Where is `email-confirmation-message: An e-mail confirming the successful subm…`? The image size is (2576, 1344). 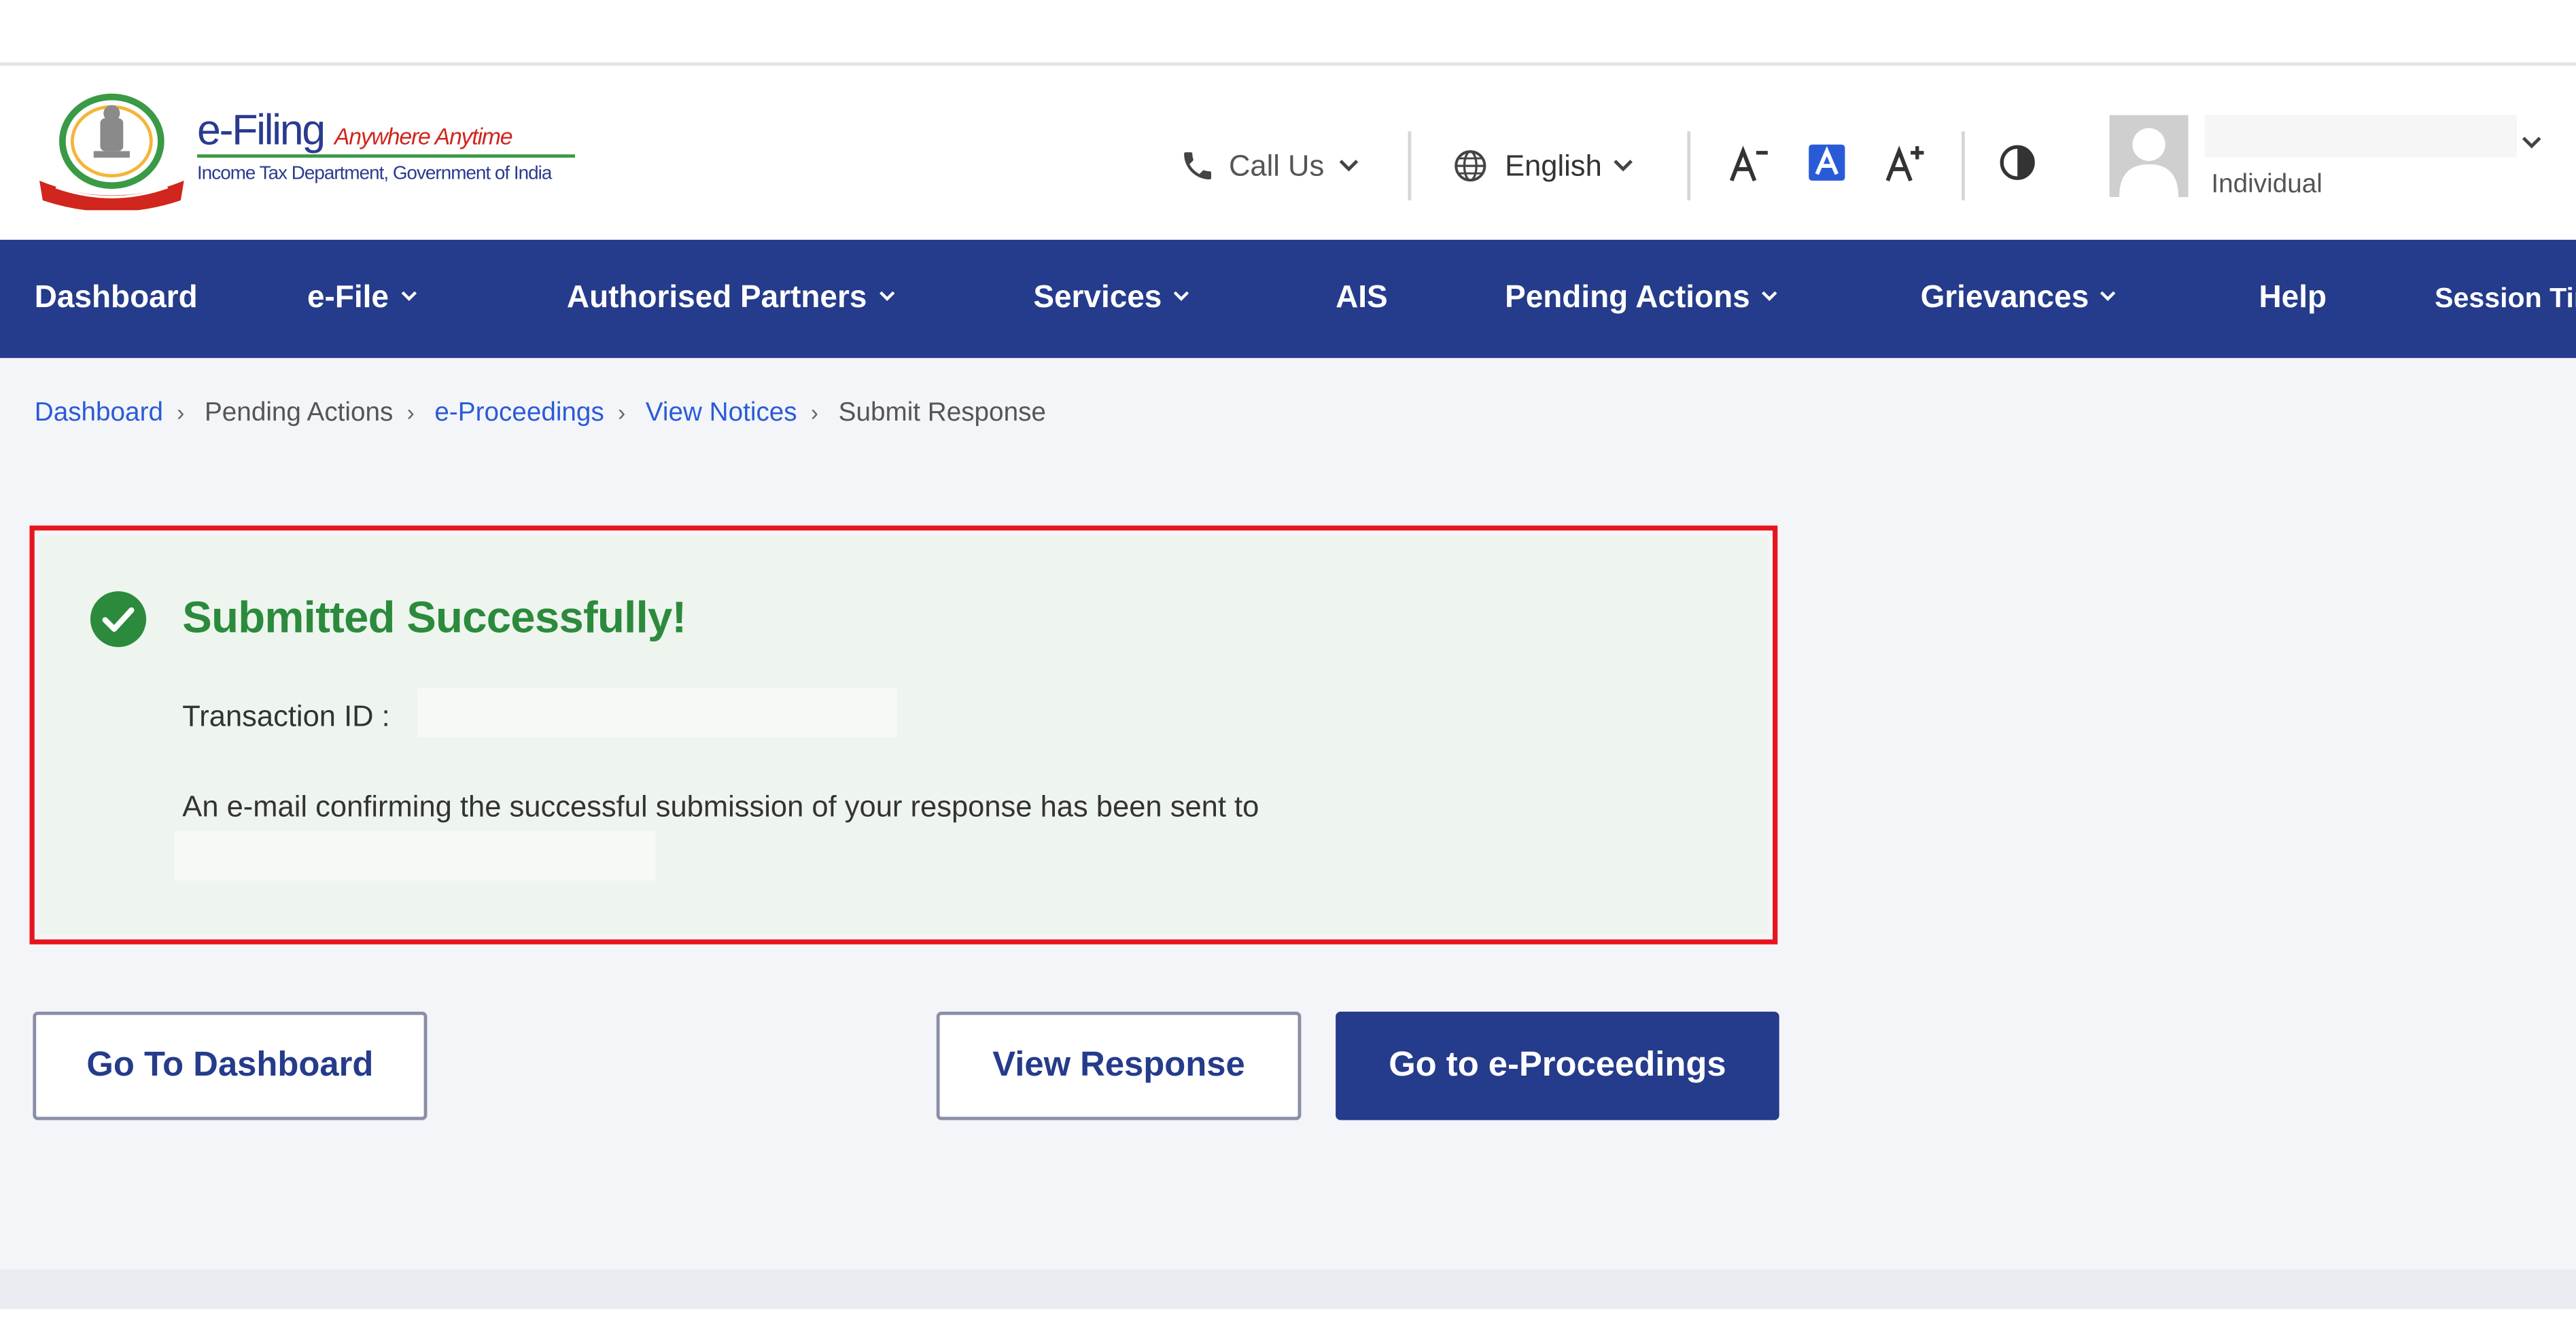 email-confirmation-message: An e-mail confirming the successful subm… is located at coordinates (720, 807).